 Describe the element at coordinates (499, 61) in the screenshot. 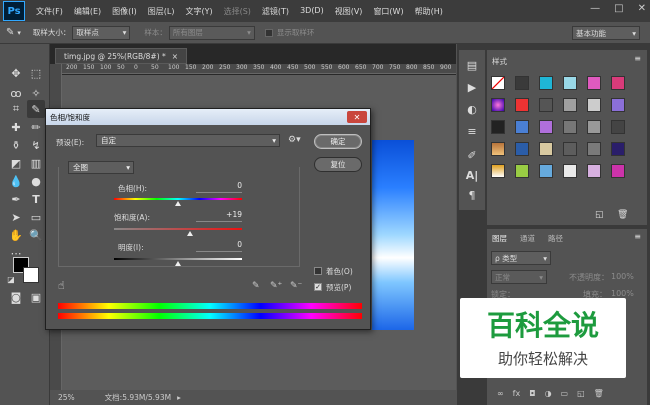

I see `tab-styles: 样式` at that location.